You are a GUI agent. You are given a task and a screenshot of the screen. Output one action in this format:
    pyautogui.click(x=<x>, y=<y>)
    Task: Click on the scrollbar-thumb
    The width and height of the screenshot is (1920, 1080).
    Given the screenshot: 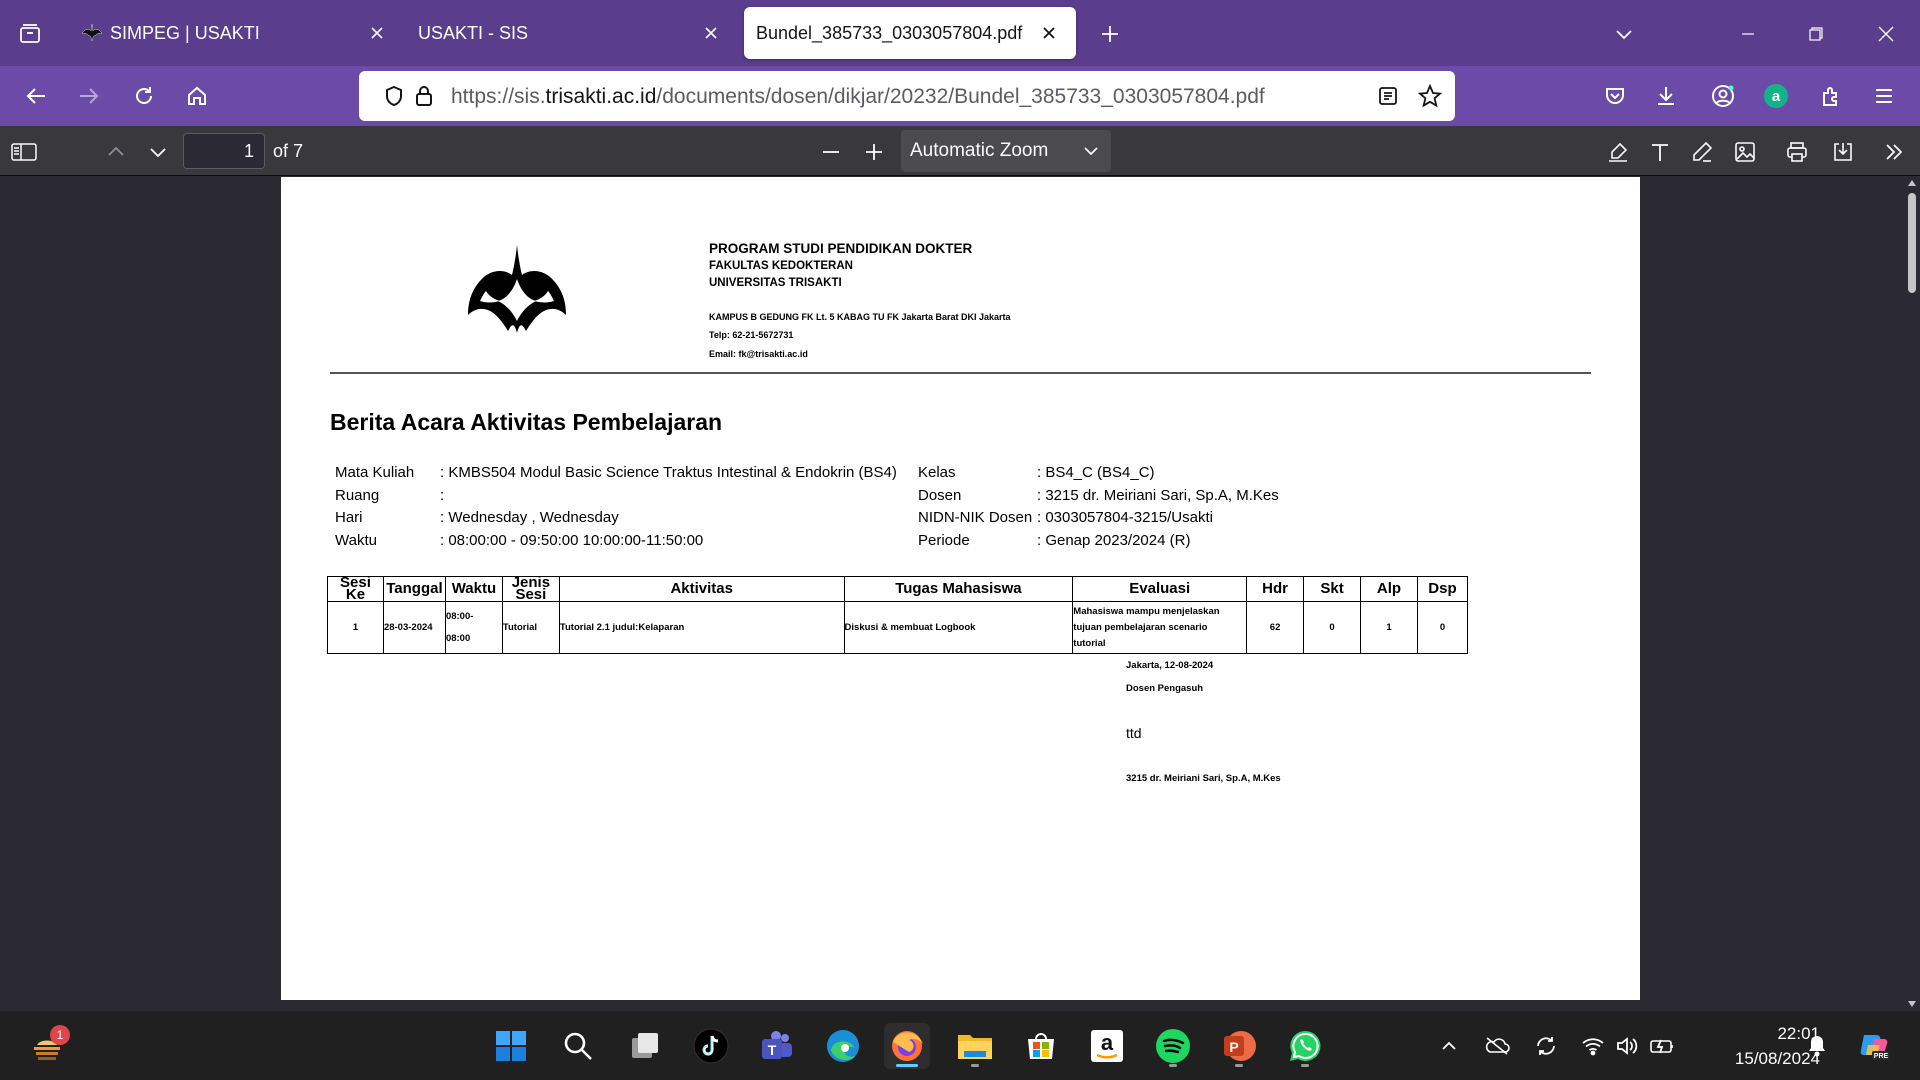 What is the action you would take?
    pyautogui.click(x=1912, y=243)
    